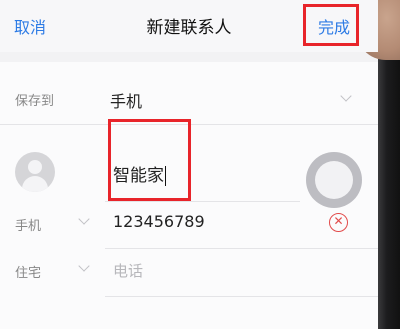 The width and height of the screenshot is (400, 329). I want to click on assistive-touch-inner, so click(334, 180).